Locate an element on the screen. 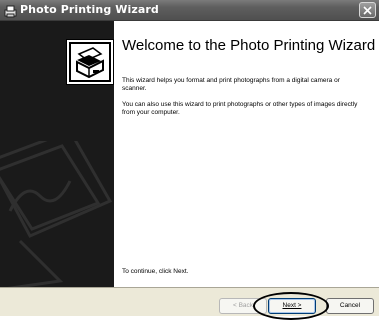 This screenshot has width=379, height=320. next-button: Next > is located at coordinates (292, 306).